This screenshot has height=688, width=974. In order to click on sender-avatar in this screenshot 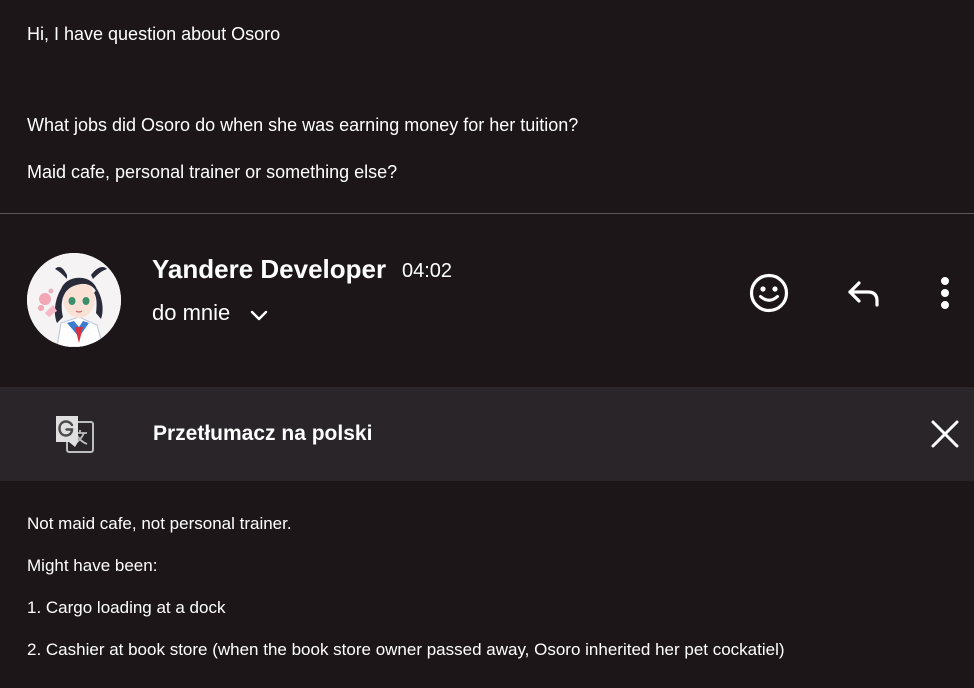, I will do `click(74, 300)`.